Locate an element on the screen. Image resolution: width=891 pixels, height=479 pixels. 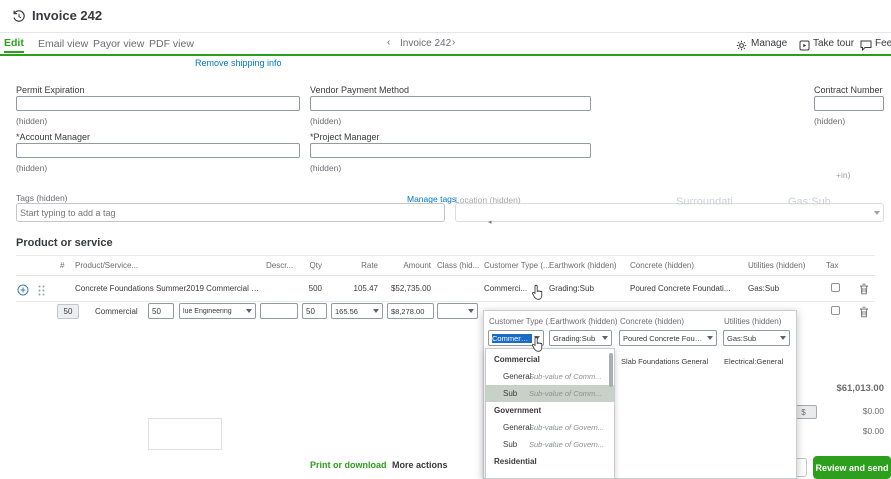
row2-rate-select: 165.56 is located at coordinates (357, 311).